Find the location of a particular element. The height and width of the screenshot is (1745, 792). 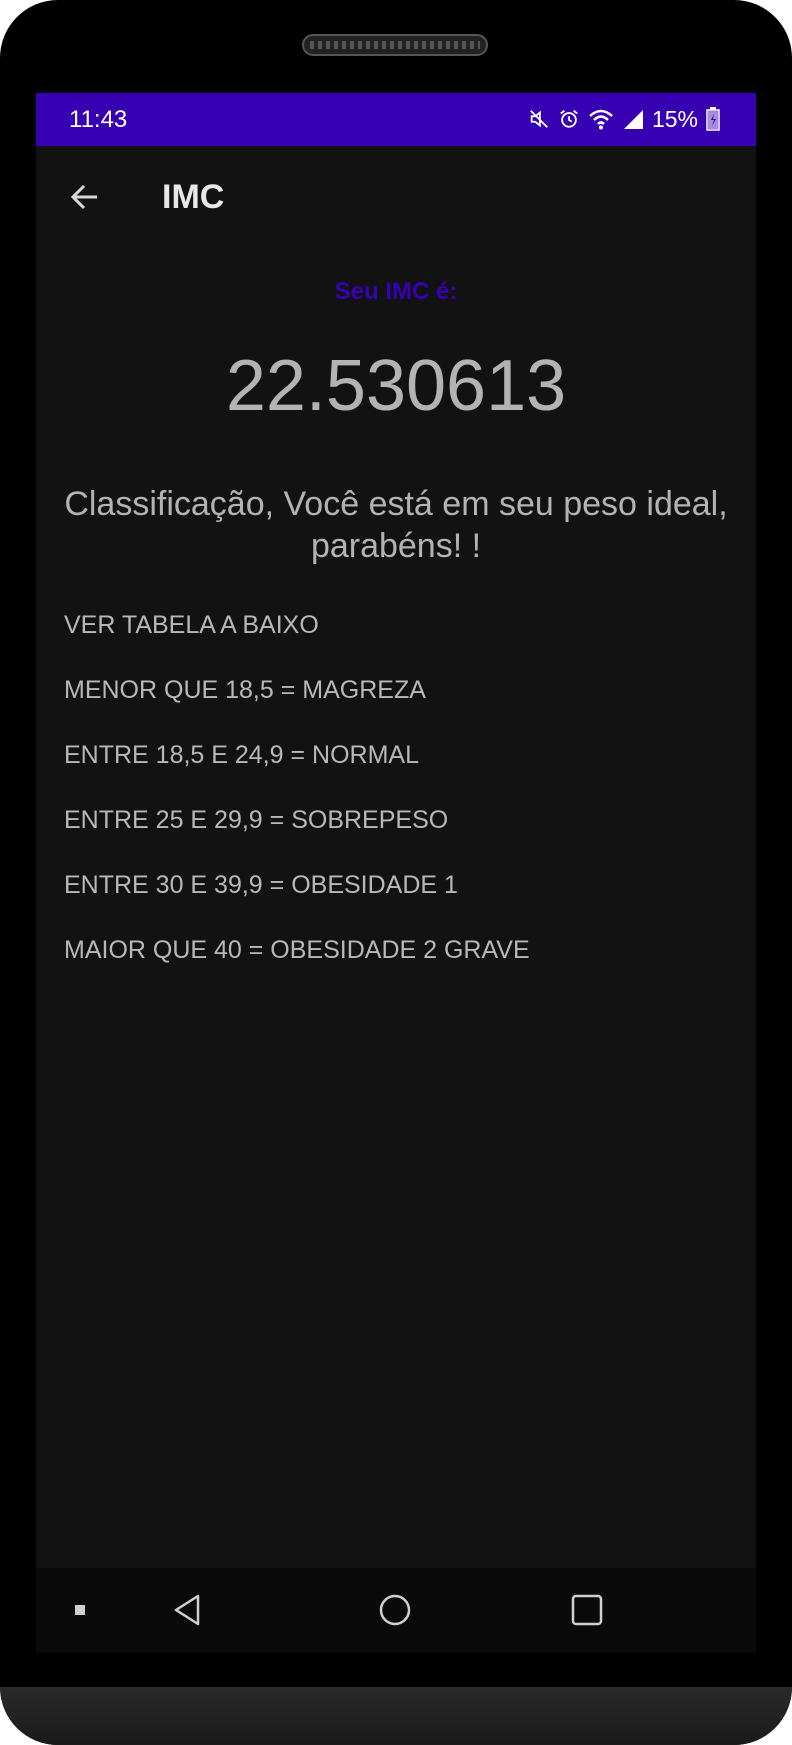

battery-percent: 15% is located at coordinates (674, 118).